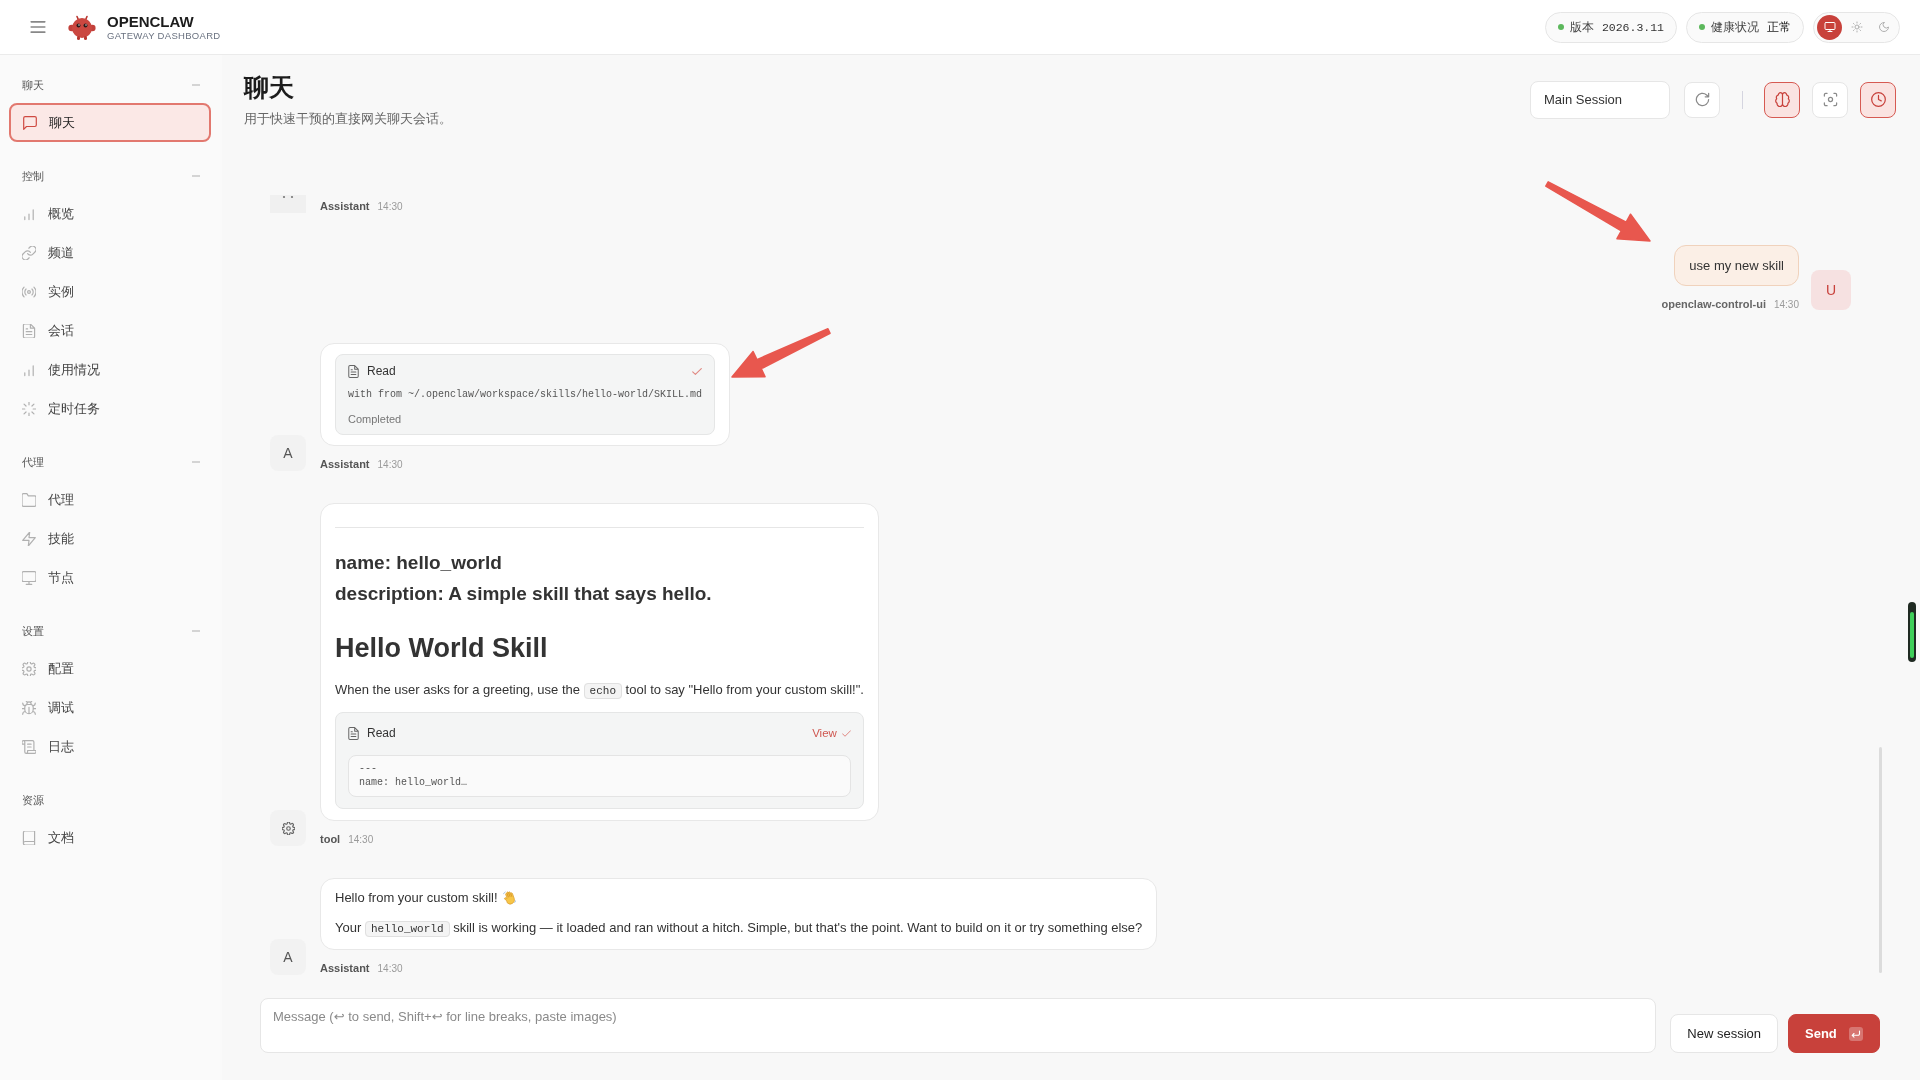 The width and height of the screenshot is (1920, 1080). I want to click on status-label: 健康状况, so click(1735, 27).